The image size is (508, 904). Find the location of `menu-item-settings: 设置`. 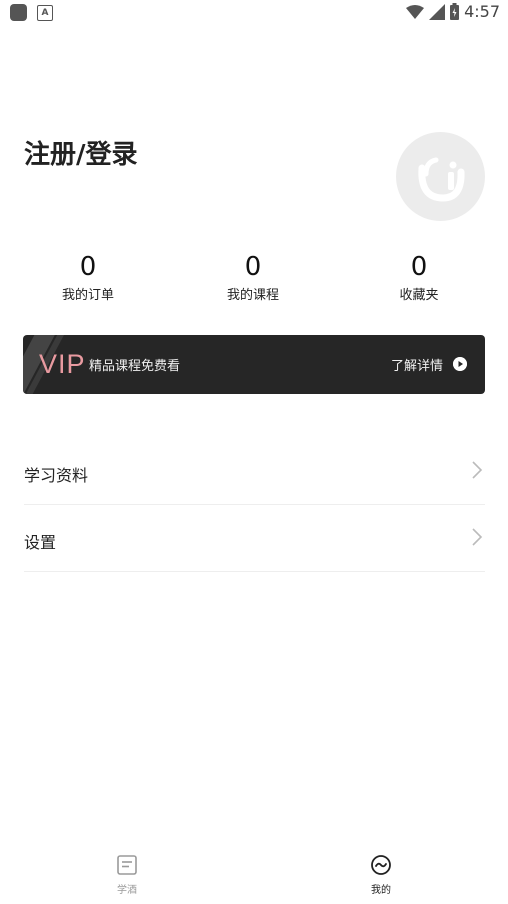

menu-item-settings: 设置 is located at coordinates (254, 538).